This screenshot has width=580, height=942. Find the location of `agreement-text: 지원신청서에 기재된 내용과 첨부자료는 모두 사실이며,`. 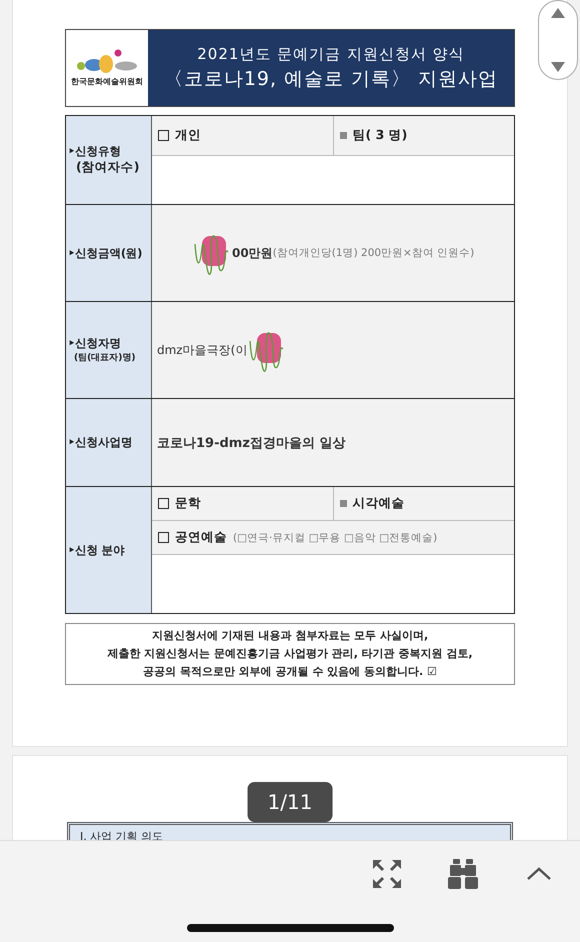

agreement-text: 지원신청서에 기재된 내용과 첨부자료는 모두 사실이며, is located at coordinates (290, 636).